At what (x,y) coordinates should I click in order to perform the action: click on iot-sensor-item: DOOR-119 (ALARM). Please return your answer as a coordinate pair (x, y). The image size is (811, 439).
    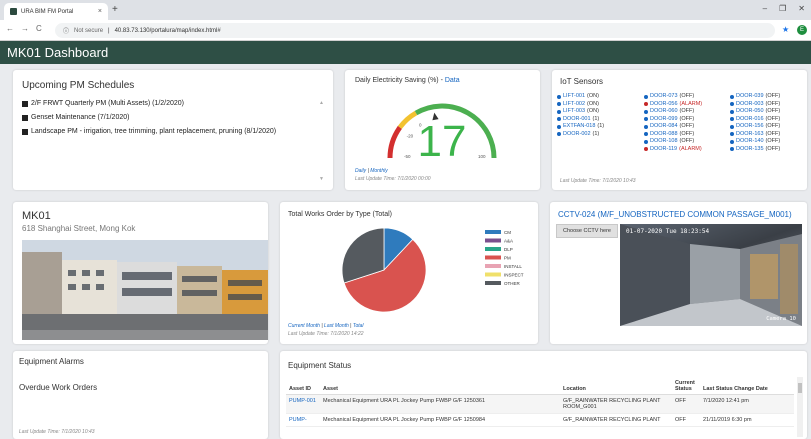
    Looking at the image, I should click on (673, 150).